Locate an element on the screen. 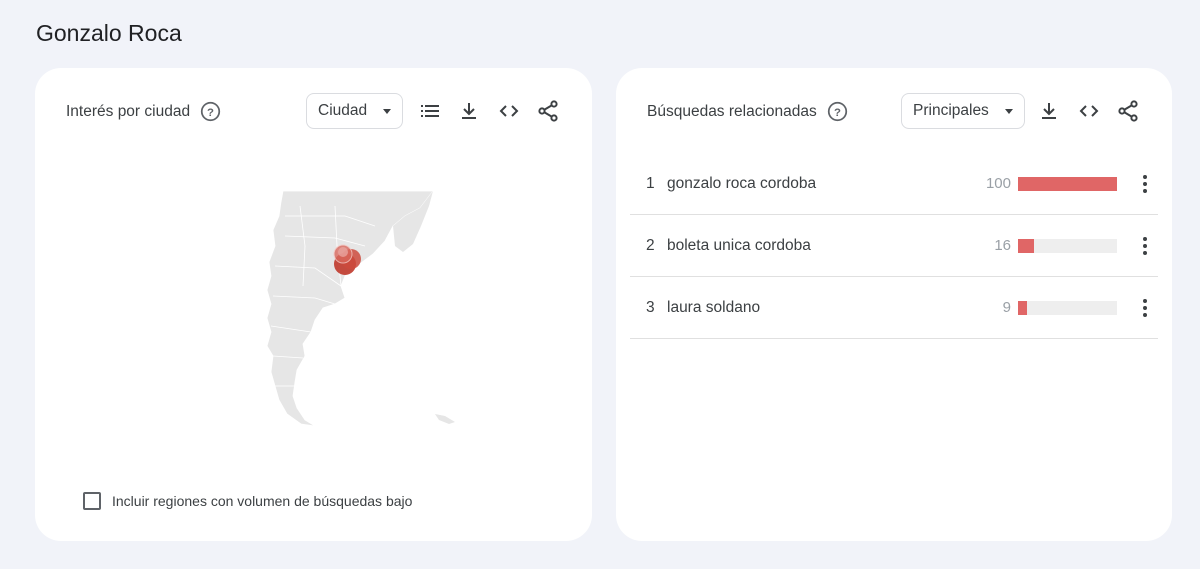 The image size is (1200, 569). related-row: 2 boleta unica cordoba 16 is located at coordinates (894, 246).